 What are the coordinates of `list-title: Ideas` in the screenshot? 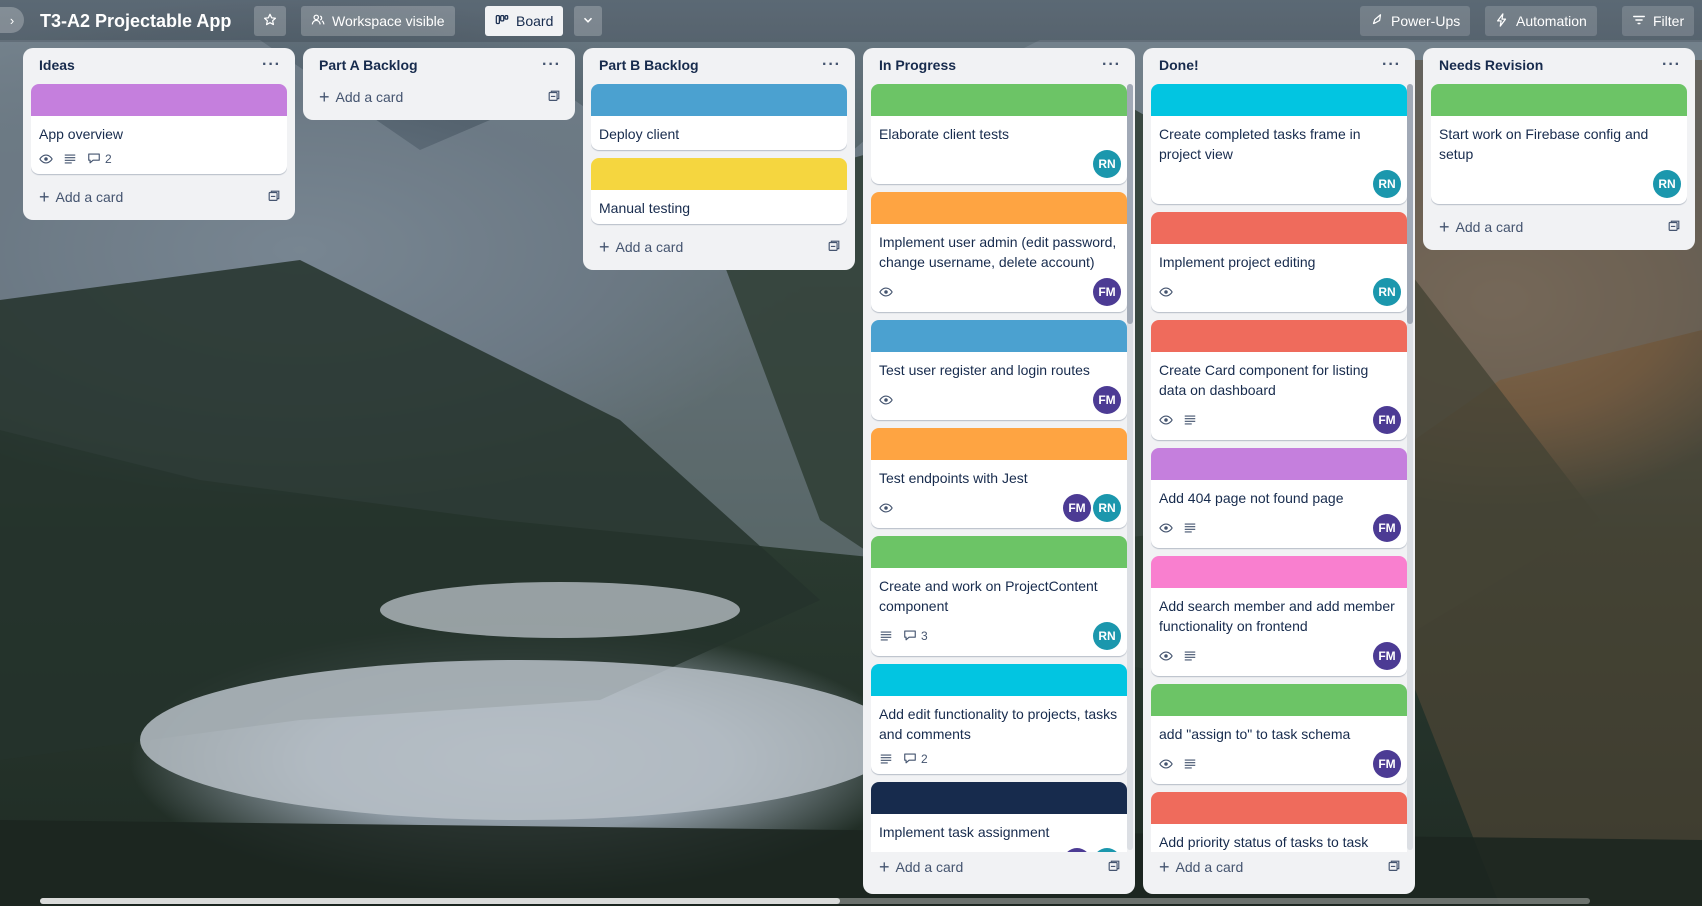 It's located at (57, 65).